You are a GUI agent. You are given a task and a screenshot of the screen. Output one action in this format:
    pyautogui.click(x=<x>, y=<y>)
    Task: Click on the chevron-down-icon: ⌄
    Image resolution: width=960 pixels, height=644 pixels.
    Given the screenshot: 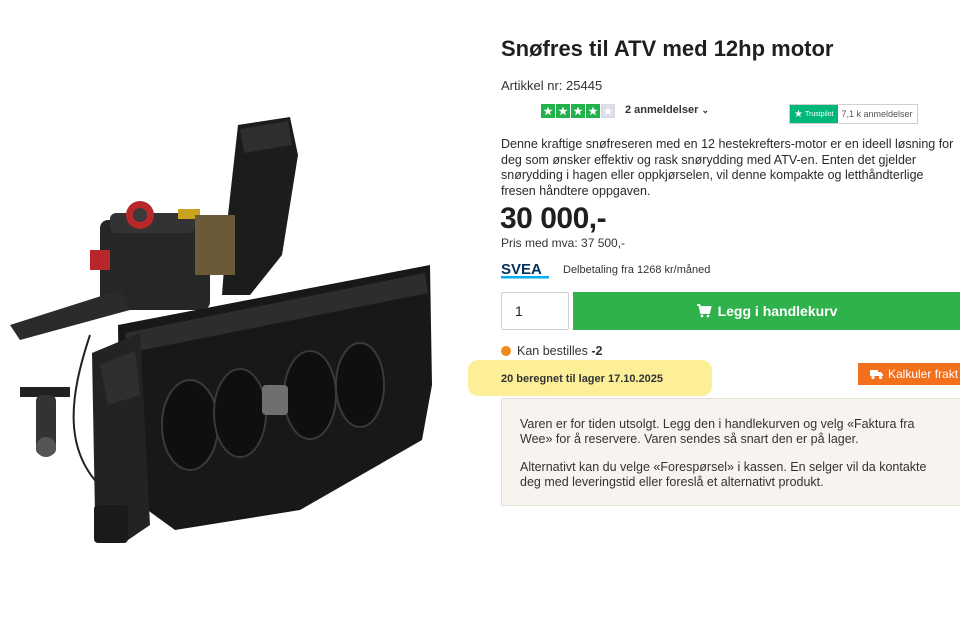 What is the action you would take?
    pyautogui.click(x=705, y=110)
    